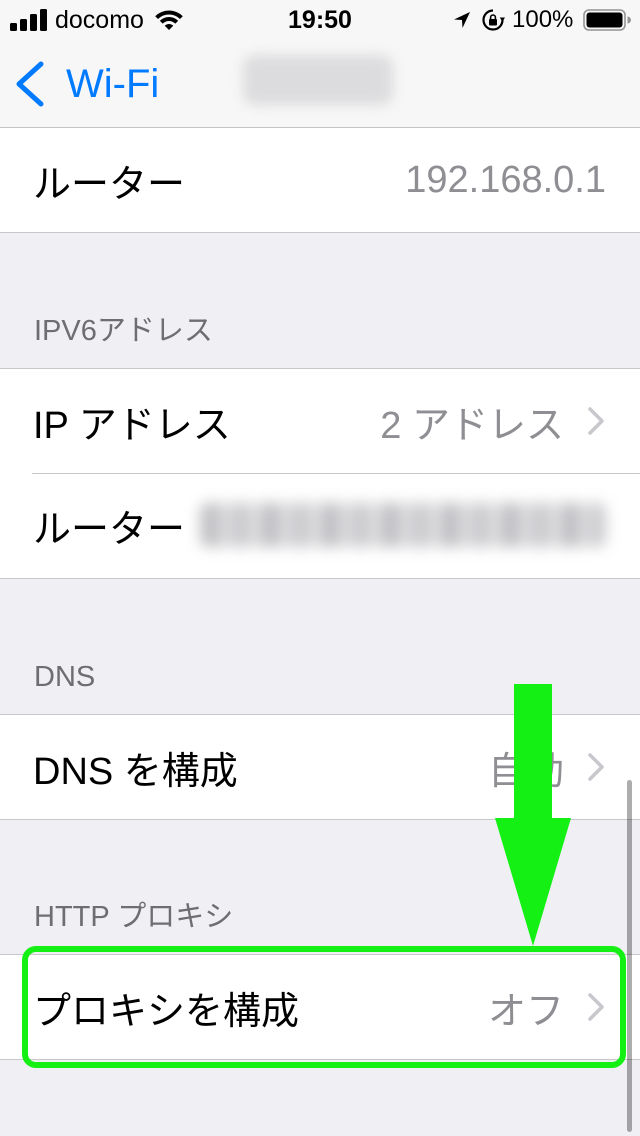 The width and height of the screenshot is (640, 1136). Describe the element at coordinates (109, 184) in the screenshot. I see `router-label: ルーター` at that location.